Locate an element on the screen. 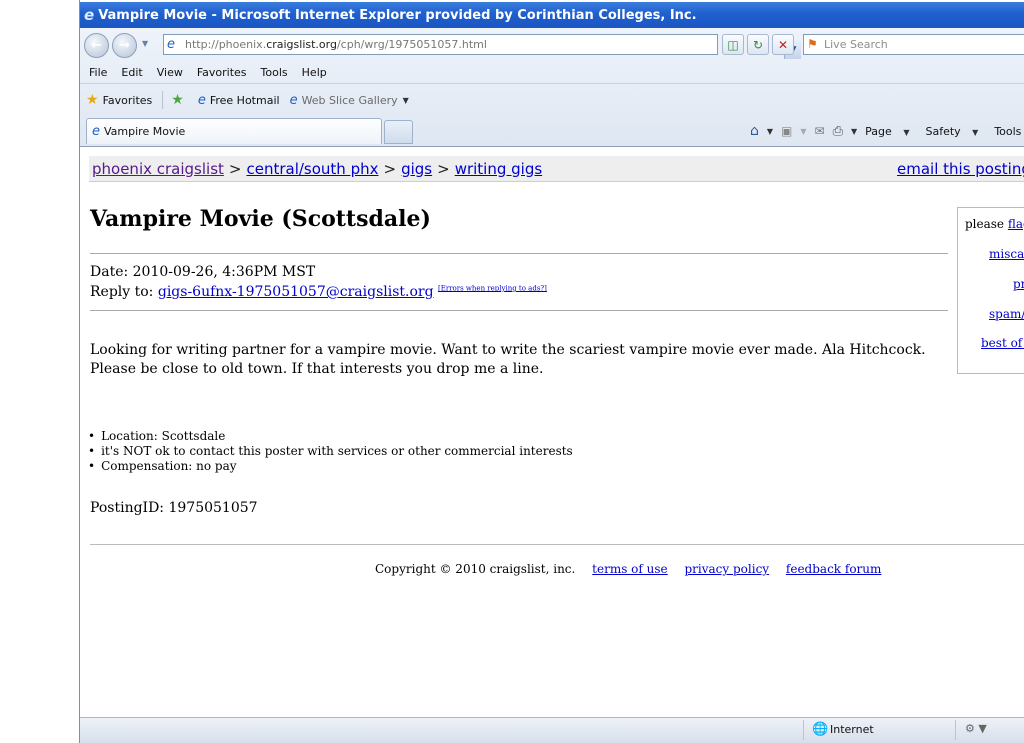  tools-menu: Tools is located at coordinates (1007, 131).